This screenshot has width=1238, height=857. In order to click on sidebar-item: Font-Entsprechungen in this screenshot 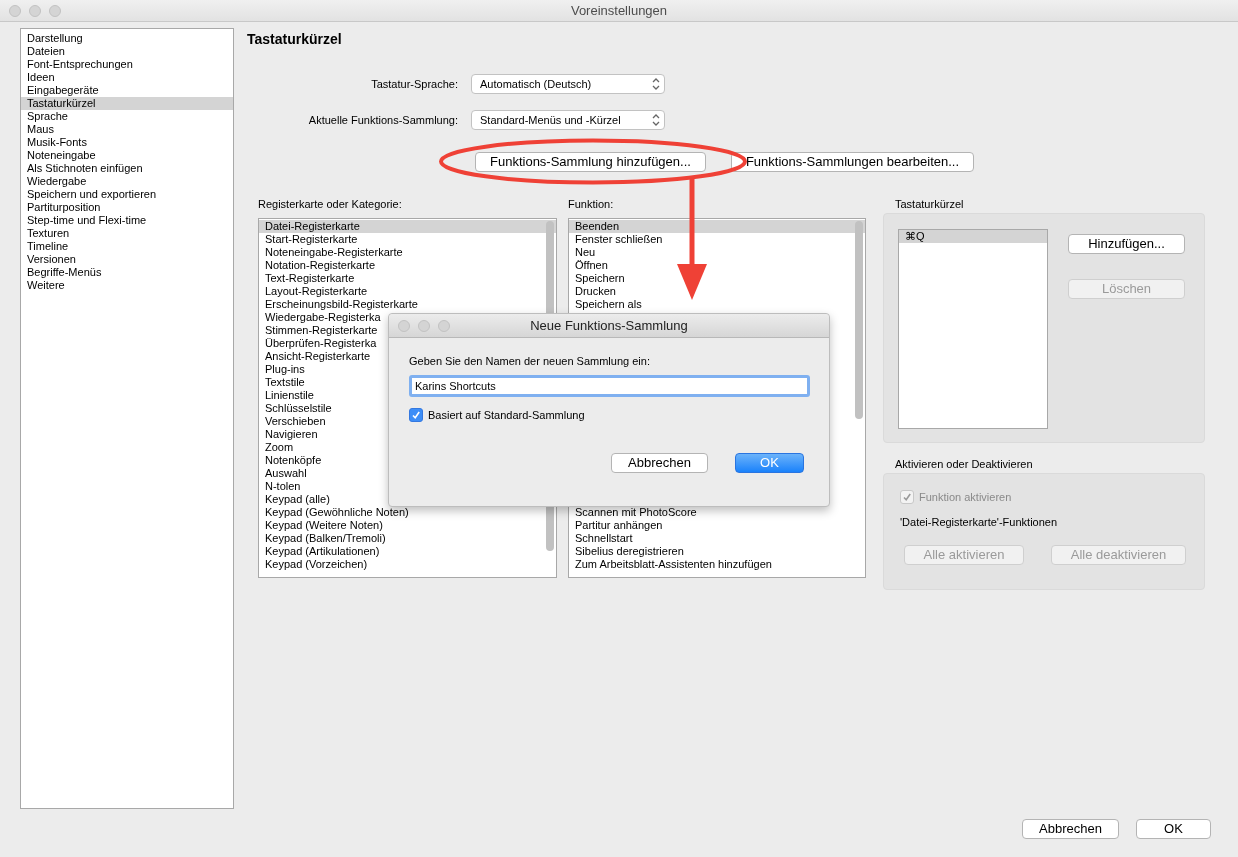, I will do `click(127, 64)`.